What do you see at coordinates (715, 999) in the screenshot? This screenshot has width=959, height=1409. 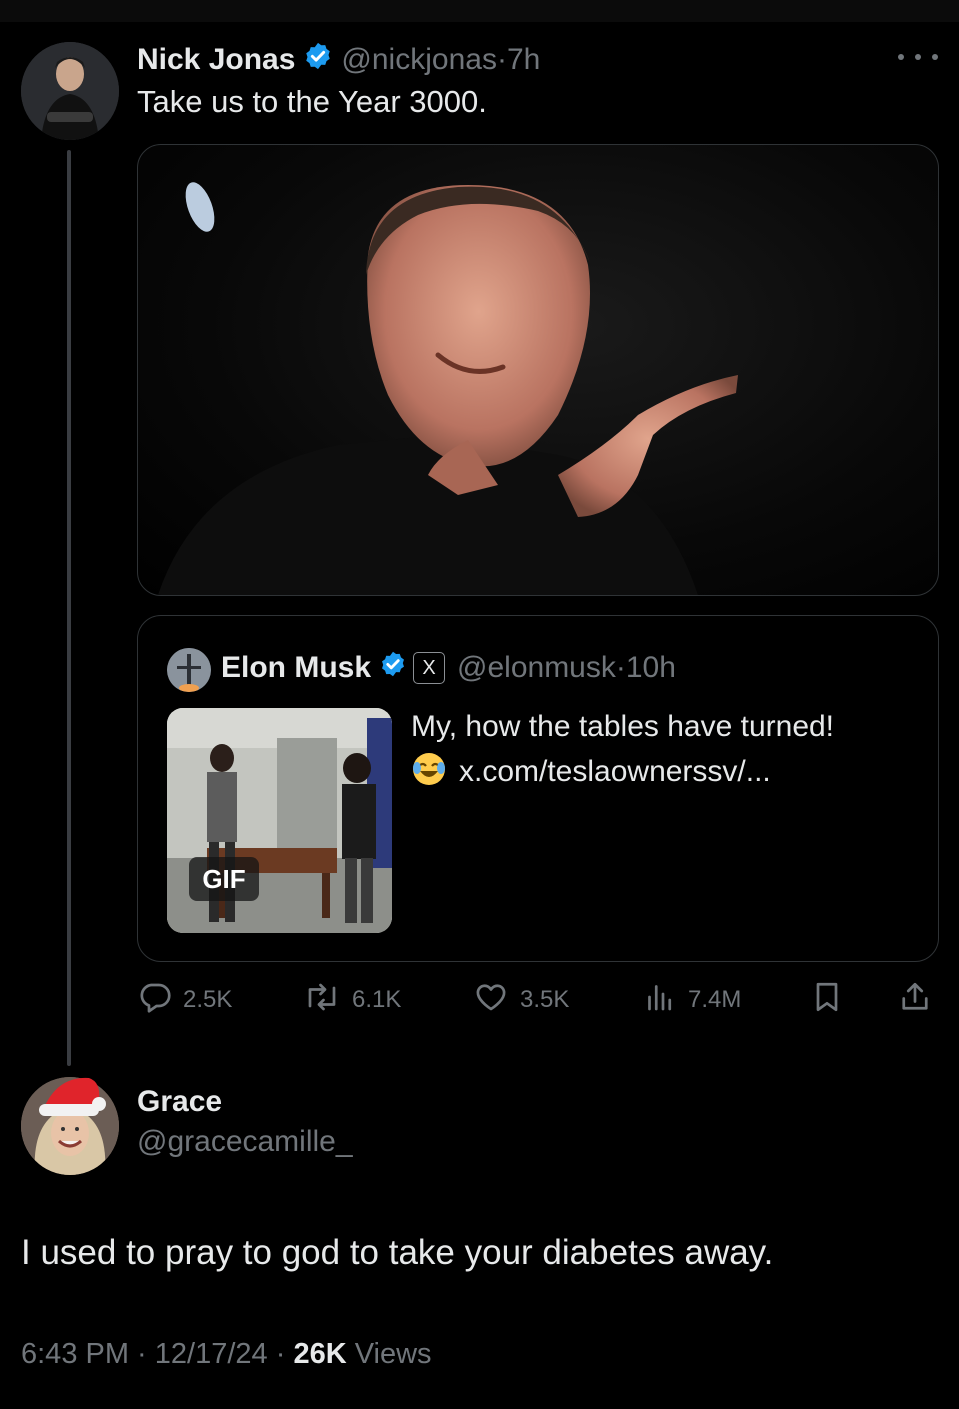 I see `view-count: 7.4M` at bounding box center [715, 999].